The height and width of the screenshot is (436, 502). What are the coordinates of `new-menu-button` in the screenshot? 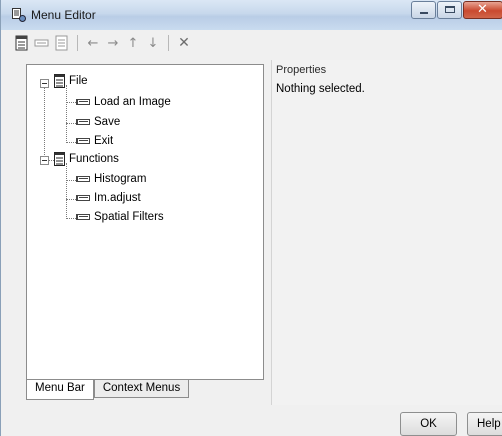 It's located at (22, 43).